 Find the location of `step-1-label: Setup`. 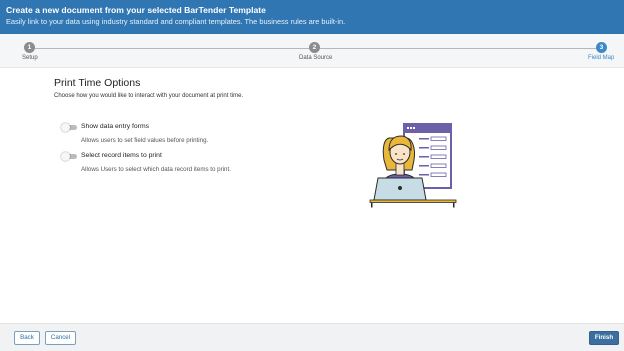

step-1-label: Setup is located at coordinates (30, 58).